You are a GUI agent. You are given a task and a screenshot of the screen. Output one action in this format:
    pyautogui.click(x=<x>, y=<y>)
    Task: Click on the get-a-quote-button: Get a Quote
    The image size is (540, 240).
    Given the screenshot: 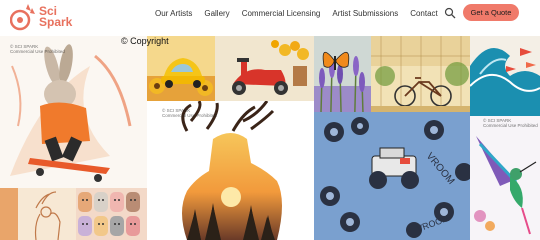 What is the action you would take?
    pyautogui.click(x=491, y=12)
    